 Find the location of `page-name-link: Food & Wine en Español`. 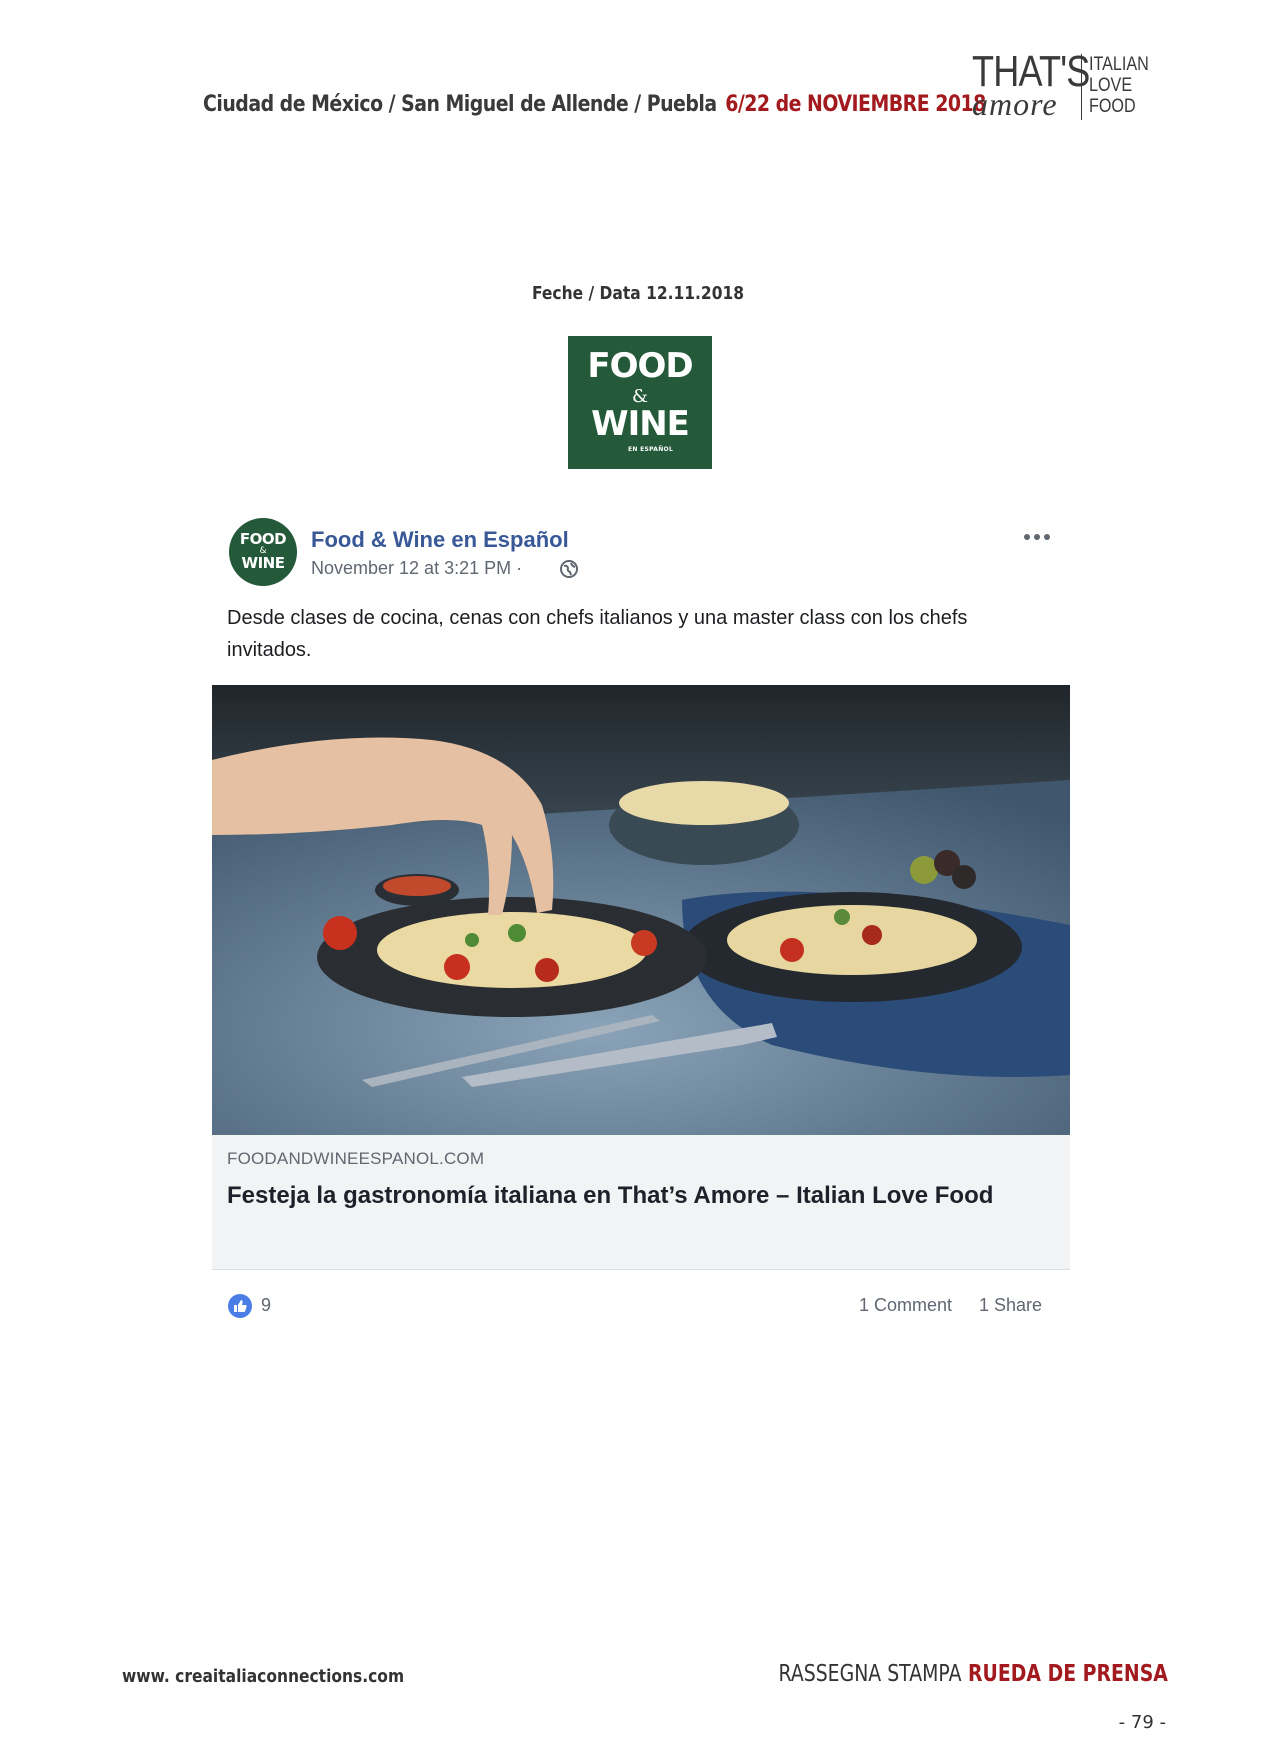

page-name-link: Food & Wine en Español is located at coordinates (440, 540).